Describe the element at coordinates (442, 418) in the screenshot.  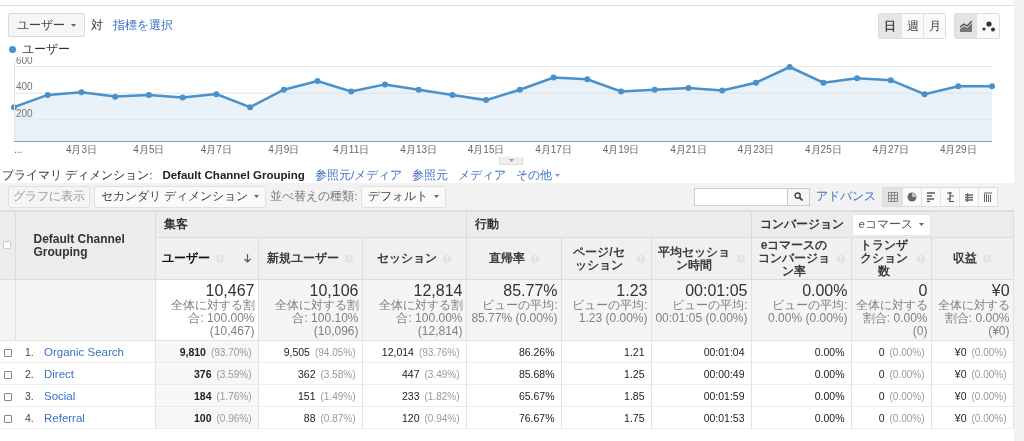
I see `cell-share: (0.94%)` at that location.